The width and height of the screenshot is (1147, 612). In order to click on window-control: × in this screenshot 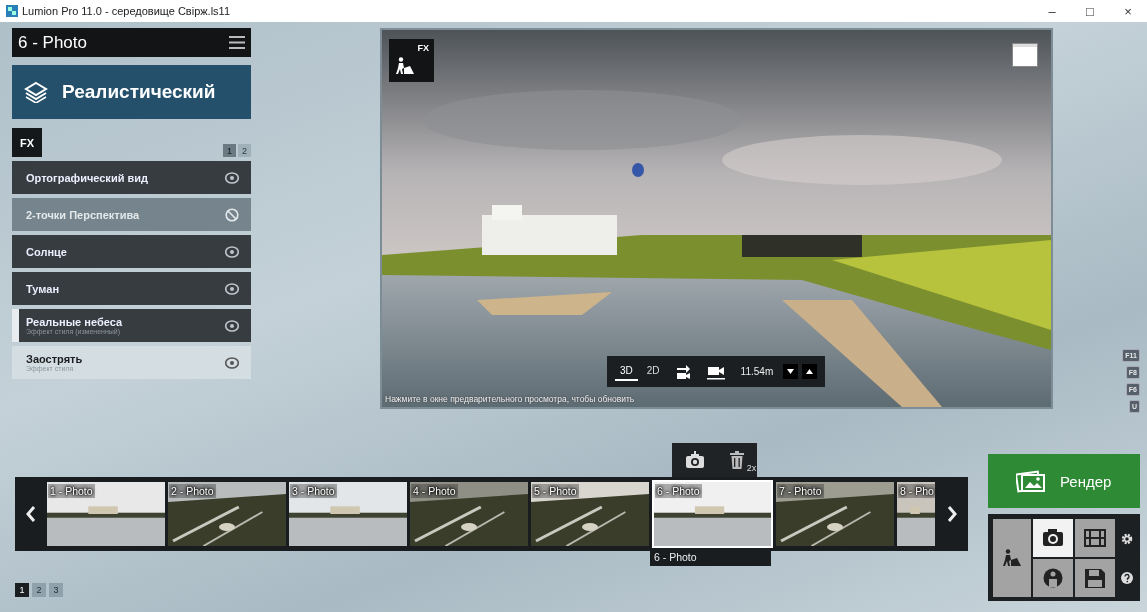, I will do `click(1128, 11)`.